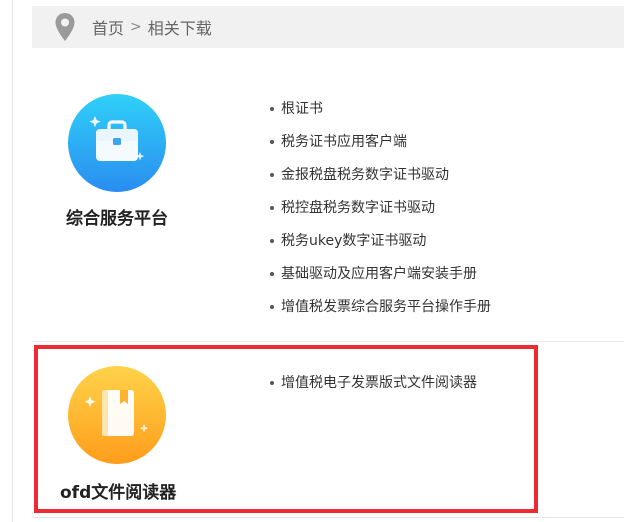 Image resolution: width=624 pixels, height=522 pixels. I want to click on breadcrumb-home-link: 首页, so click(108, 27).